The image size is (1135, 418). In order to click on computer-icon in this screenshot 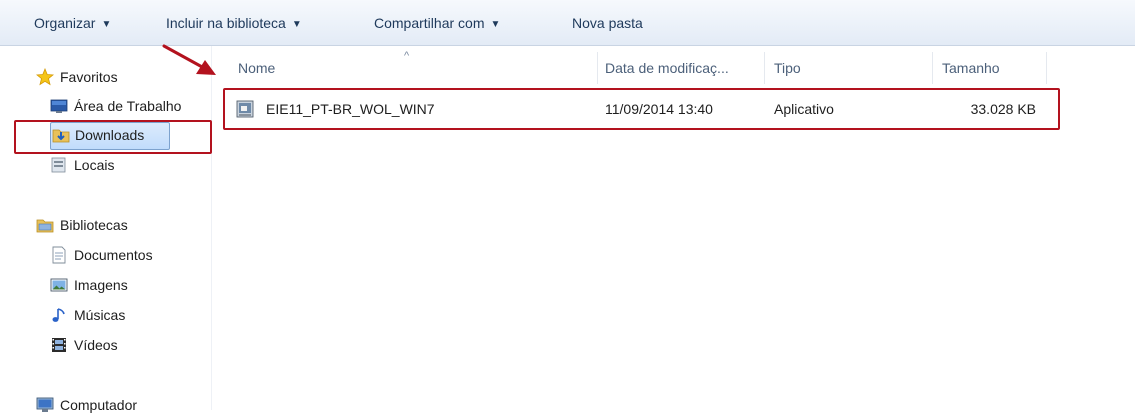, I will do `click(45, 404)`.